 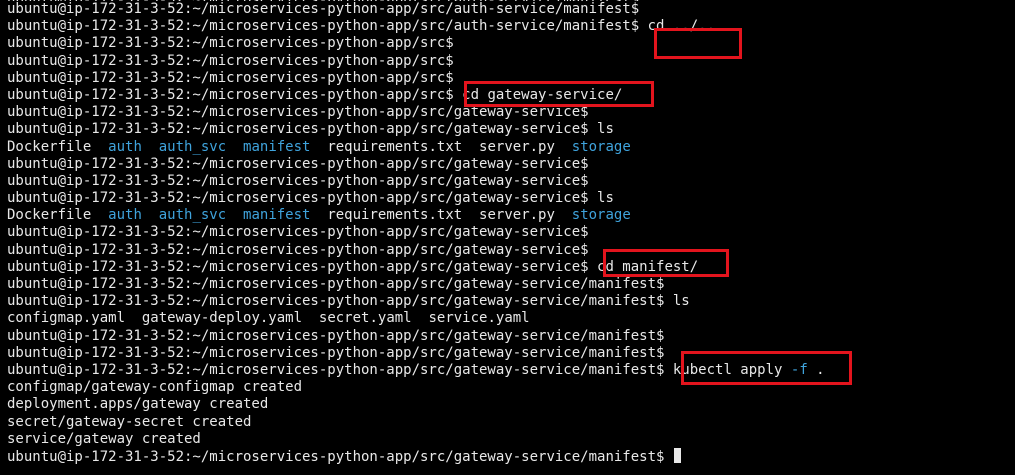 What do you see at coordinates (129, 421) in the screenshot?
I see `prompt-text: secret/gateway-secret created` at bounding box center [129, 421].